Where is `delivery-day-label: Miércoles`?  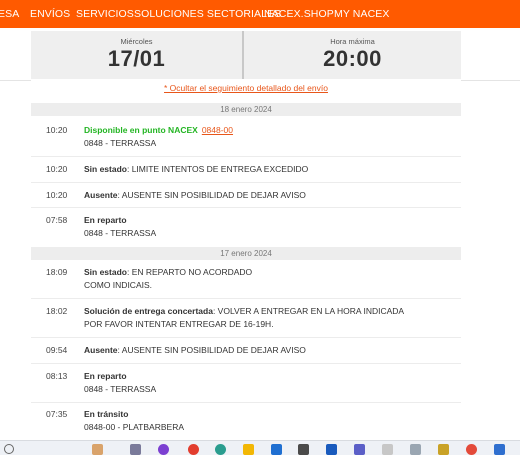
delivery-day-label: Miércoles is located at coordinates (136, 41).